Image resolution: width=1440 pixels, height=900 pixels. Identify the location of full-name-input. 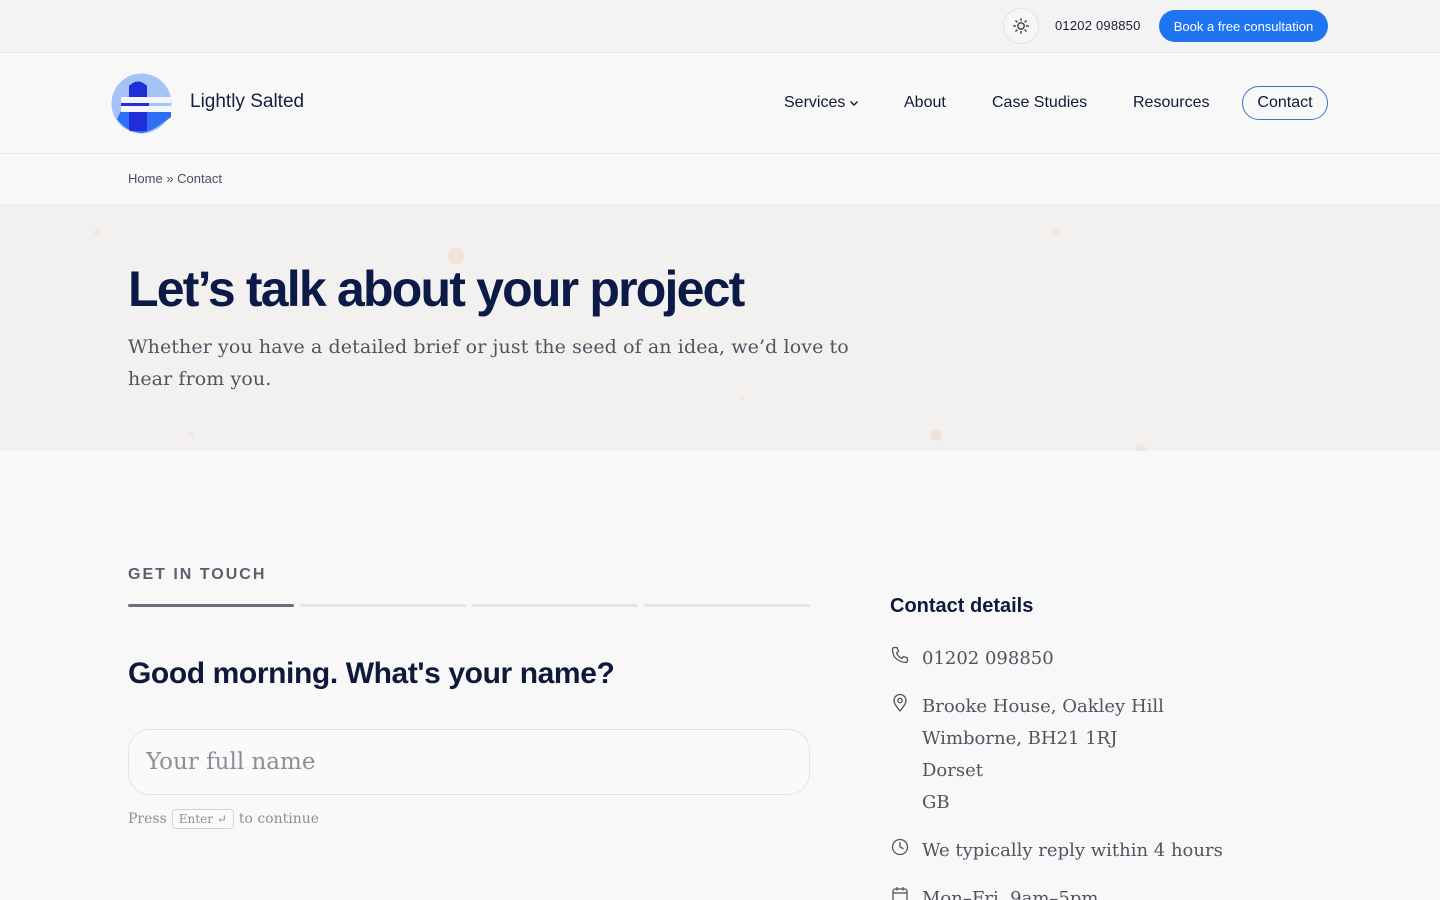
(469, 762).